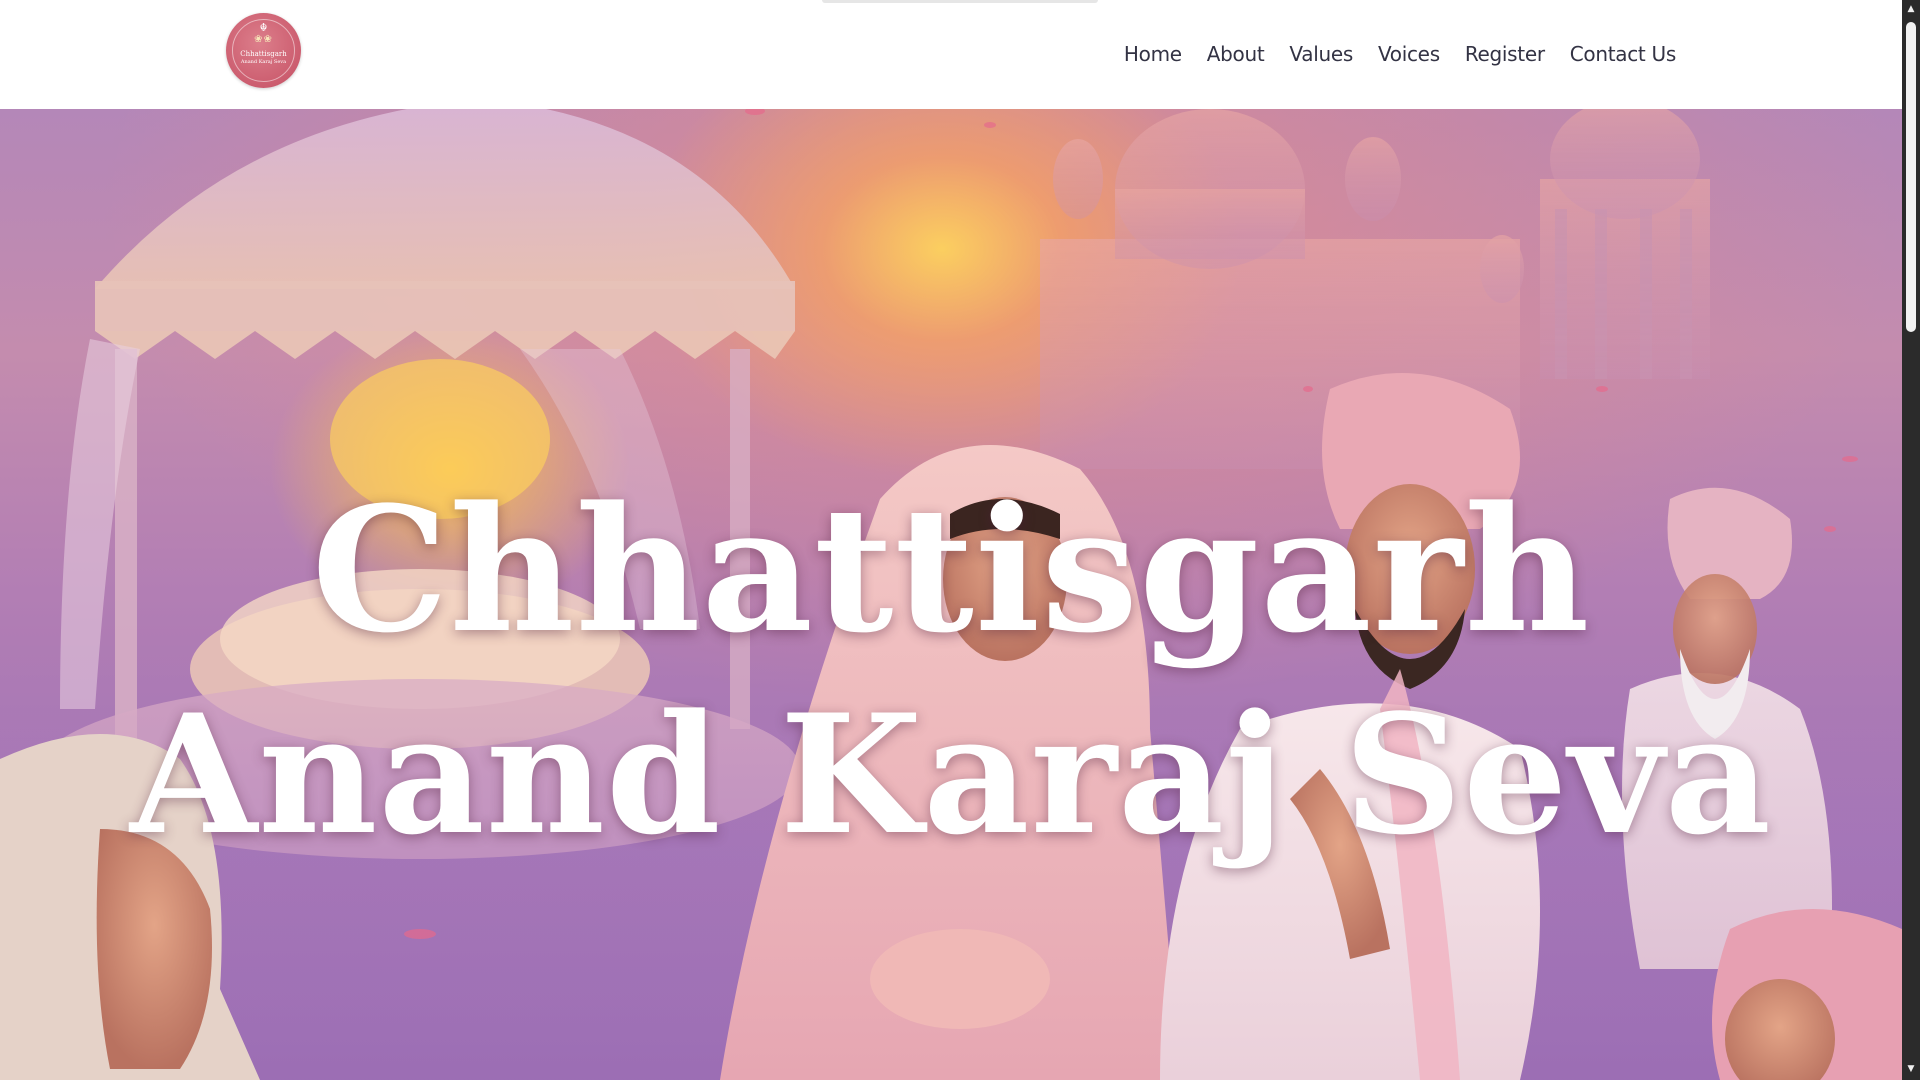  I want to click on scroll-up-icon: ▲, so click(1911, 9).